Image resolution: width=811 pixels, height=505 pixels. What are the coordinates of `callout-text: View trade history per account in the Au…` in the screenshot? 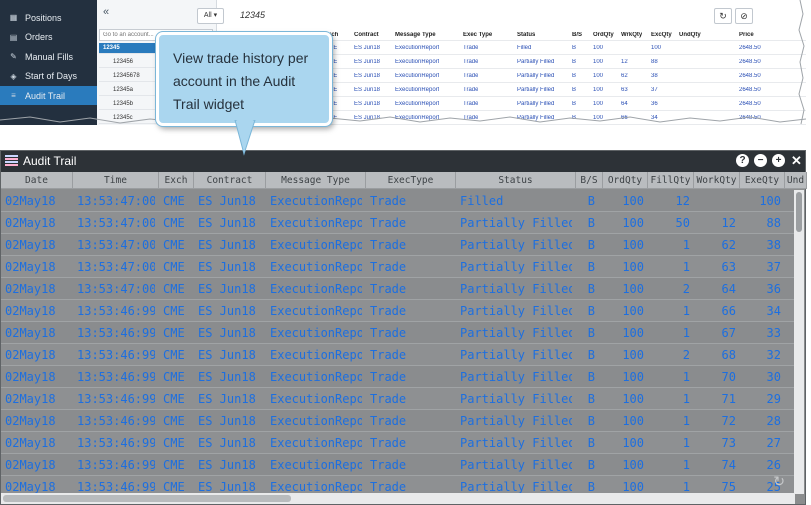 It's located at (241, 81).